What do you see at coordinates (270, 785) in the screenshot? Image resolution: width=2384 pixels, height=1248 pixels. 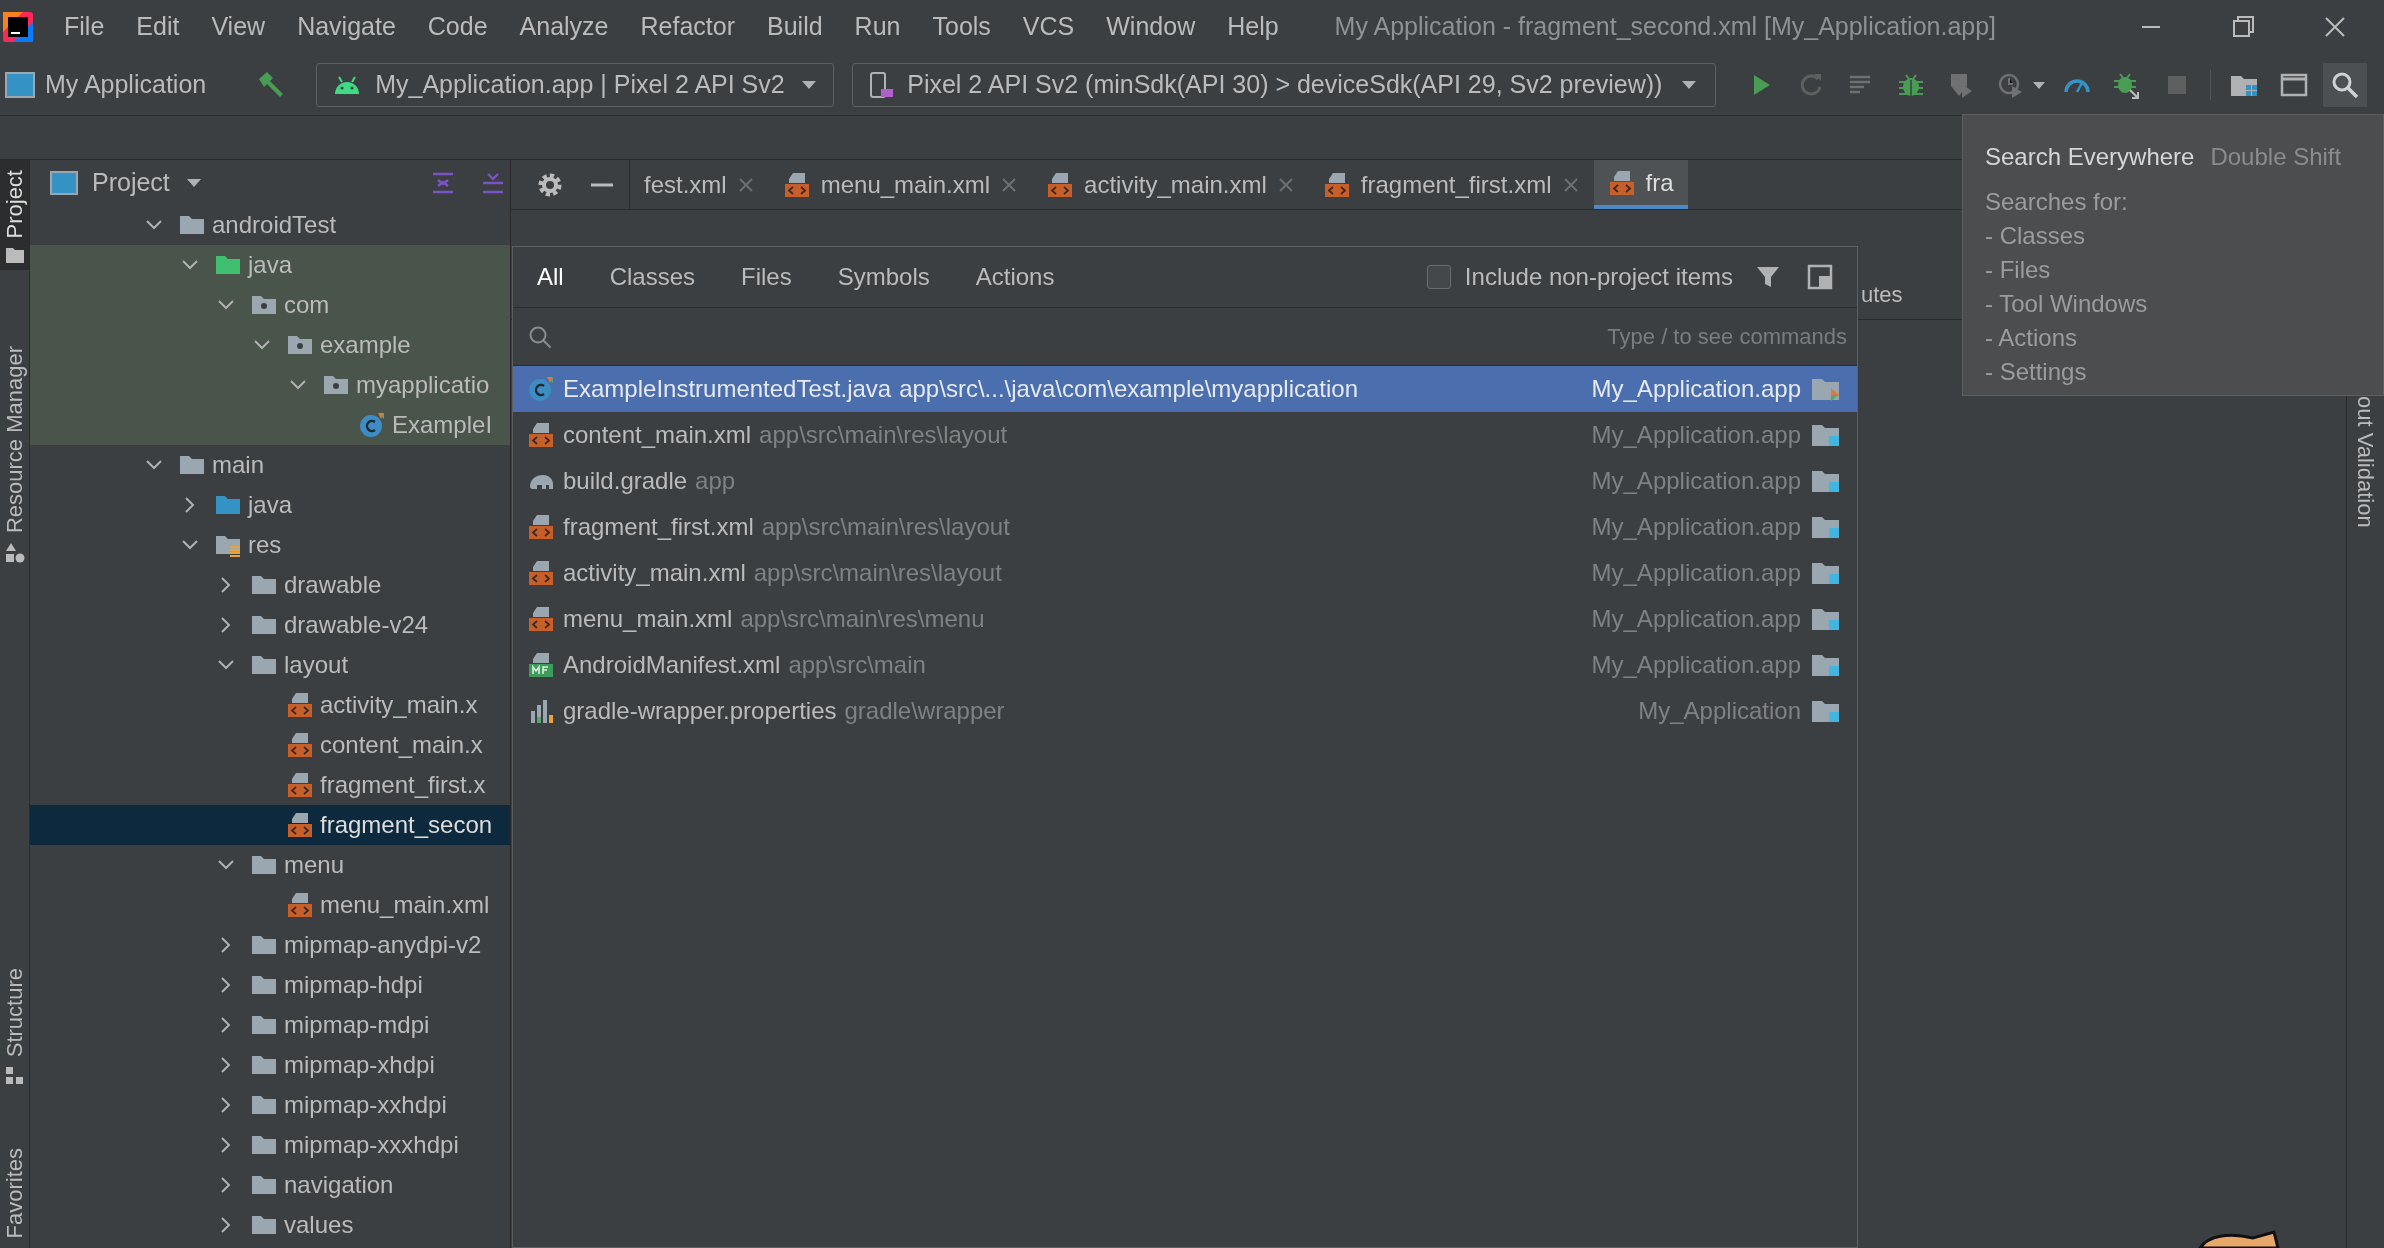 I see `tree-item: fragment_first.x` at bounding box center [270, 785].